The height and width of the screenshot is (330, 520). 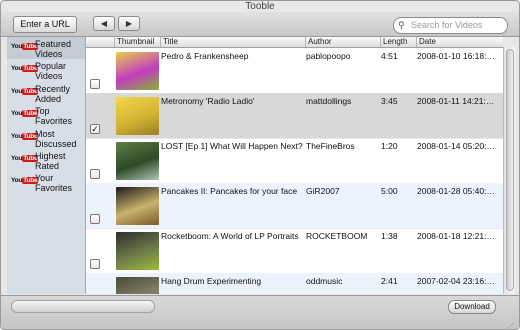 I want to click on sidebar-item: YouTube Your Favorites, so click(x=46, y=182).